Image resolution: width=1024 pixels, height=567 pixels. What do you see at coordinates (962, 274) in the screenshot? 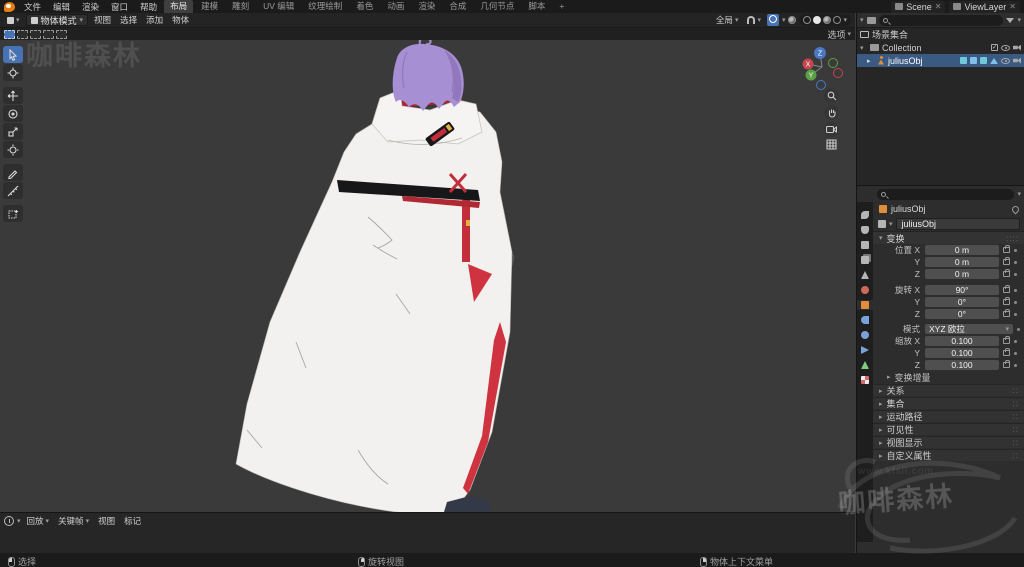
I see `location-z-field: 0 m` at bounding box center [962, 274].